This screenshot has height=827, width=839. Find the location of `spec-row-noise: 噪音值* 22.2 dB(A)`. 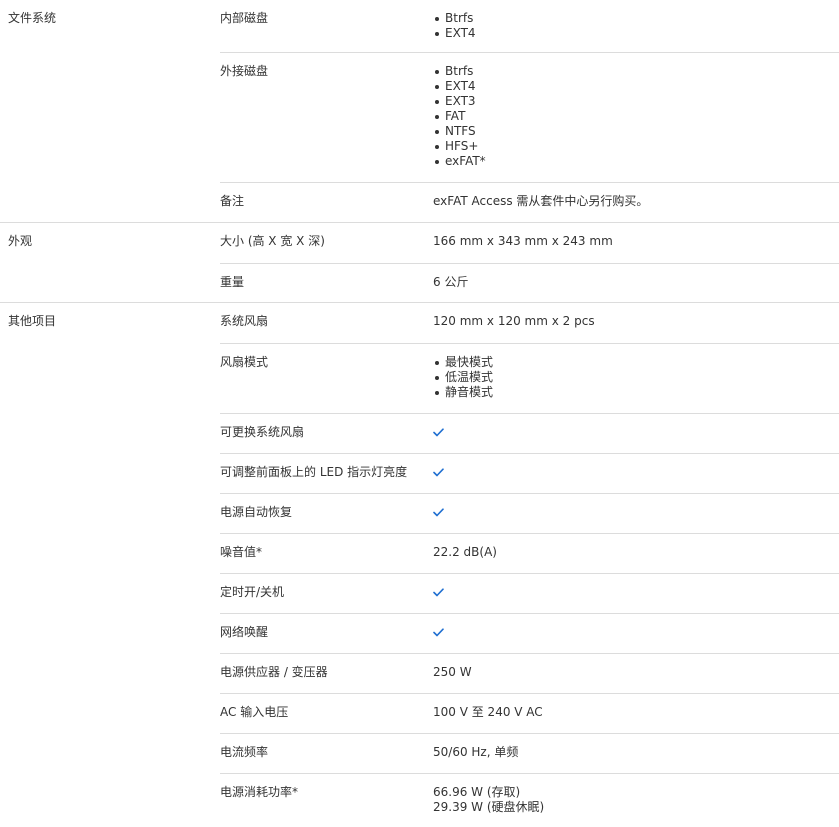

spec-row-noise: 噪音值* 22.2 dB(A) is located at coordinates (529, 553).